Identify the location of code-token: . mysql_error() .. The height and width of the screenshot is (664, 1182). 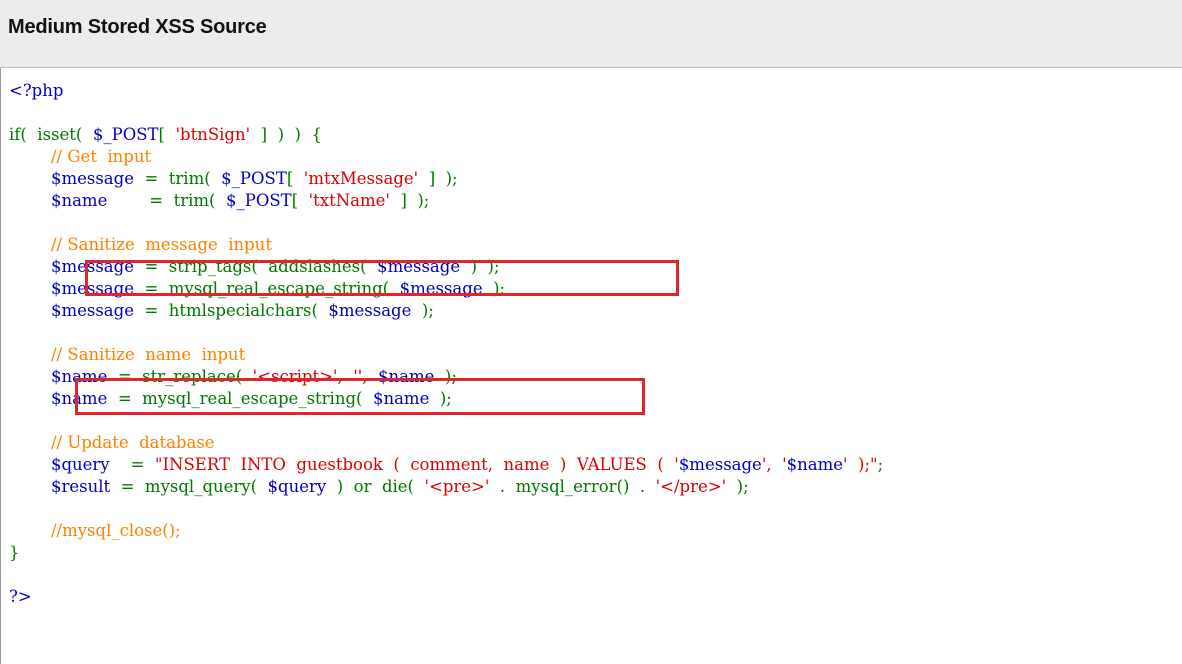
(572, 486).